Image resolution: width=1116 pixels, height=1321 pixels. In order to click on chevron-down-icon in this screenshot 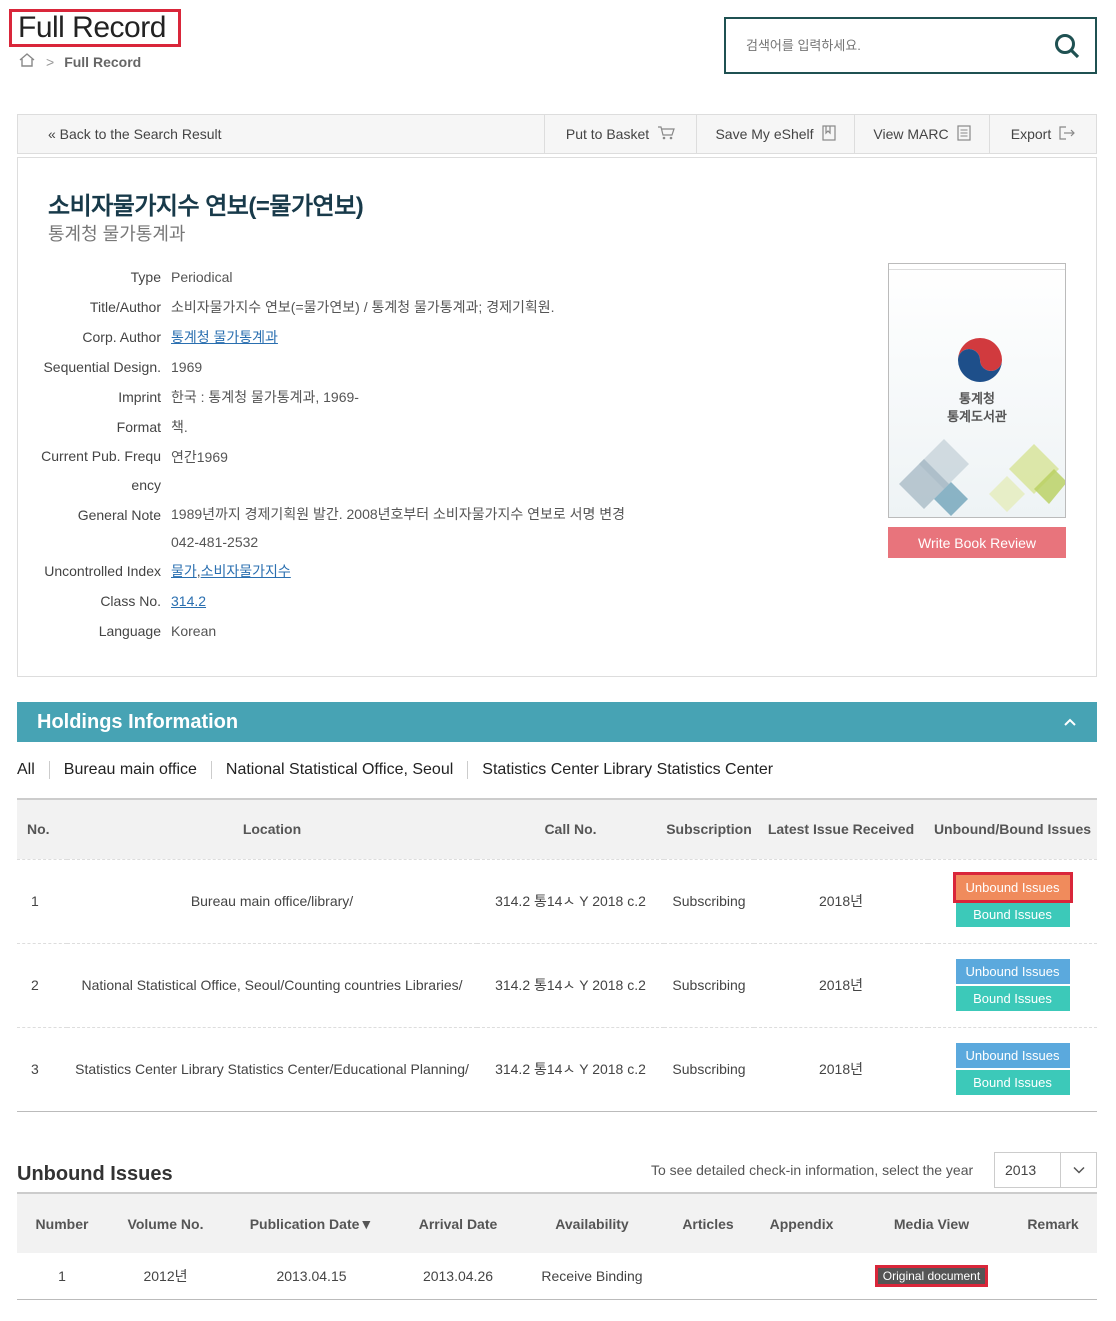, I will do `click(1078, 1170)`.